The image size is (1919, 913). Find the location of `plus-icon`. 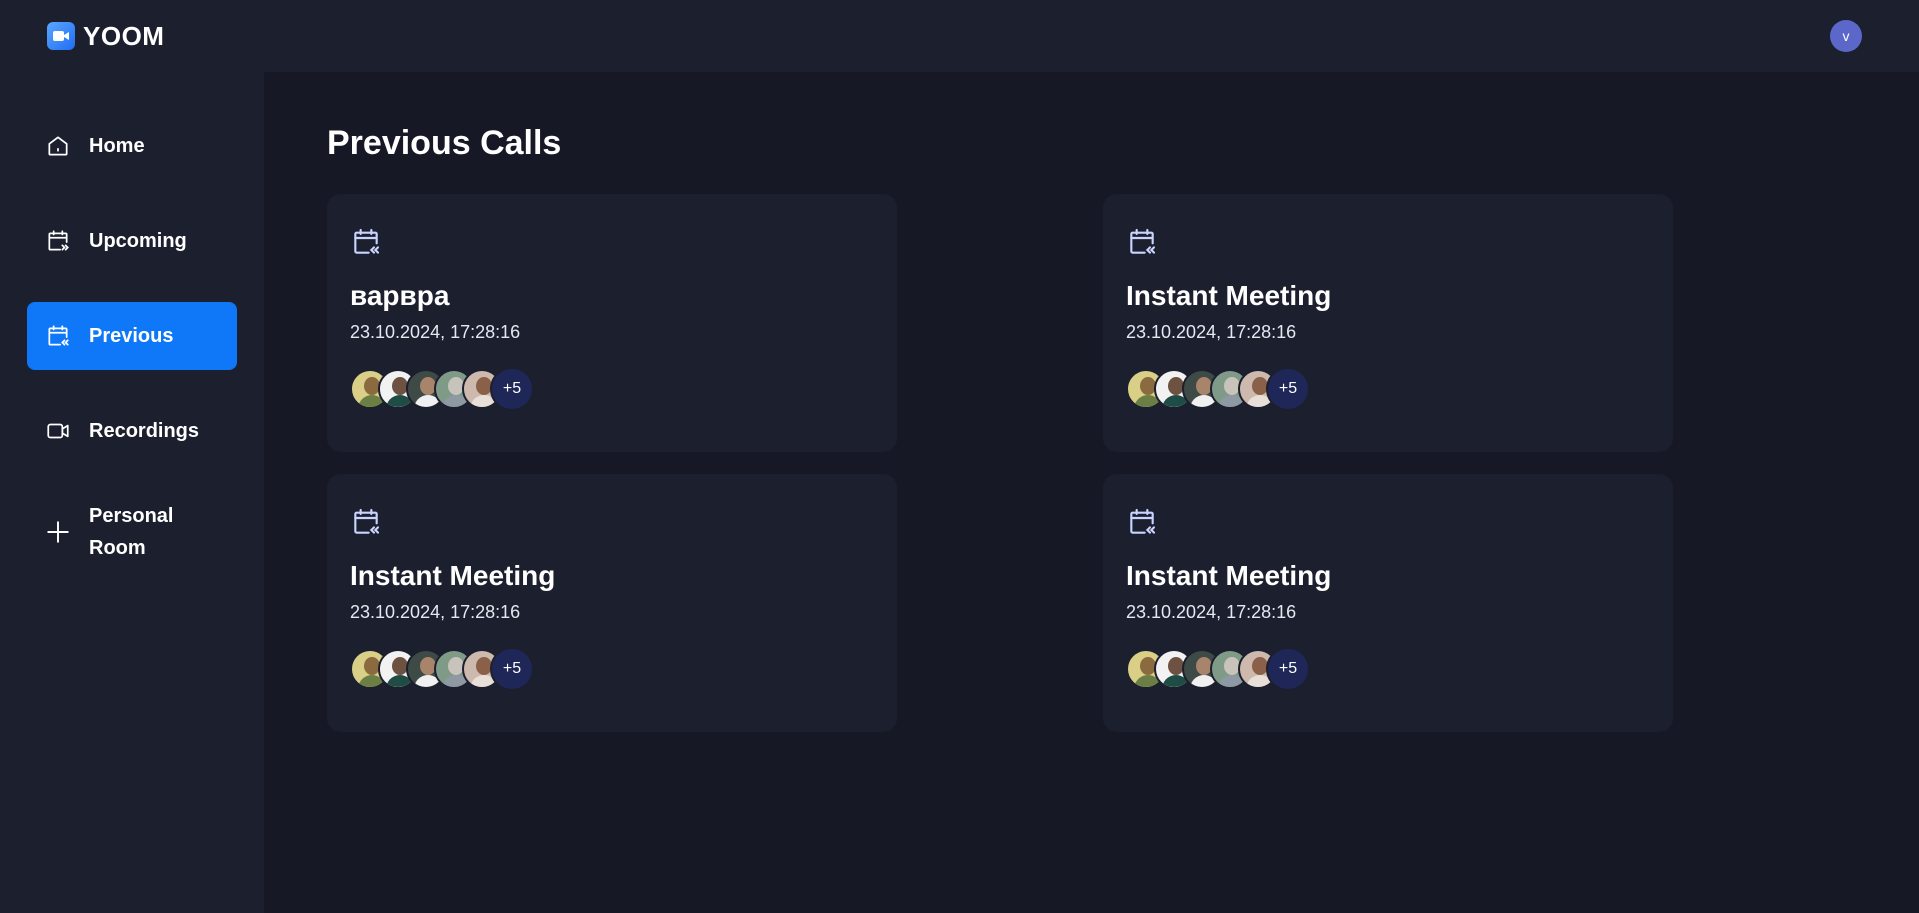

plus-icon is located at coordinates (58, 532).